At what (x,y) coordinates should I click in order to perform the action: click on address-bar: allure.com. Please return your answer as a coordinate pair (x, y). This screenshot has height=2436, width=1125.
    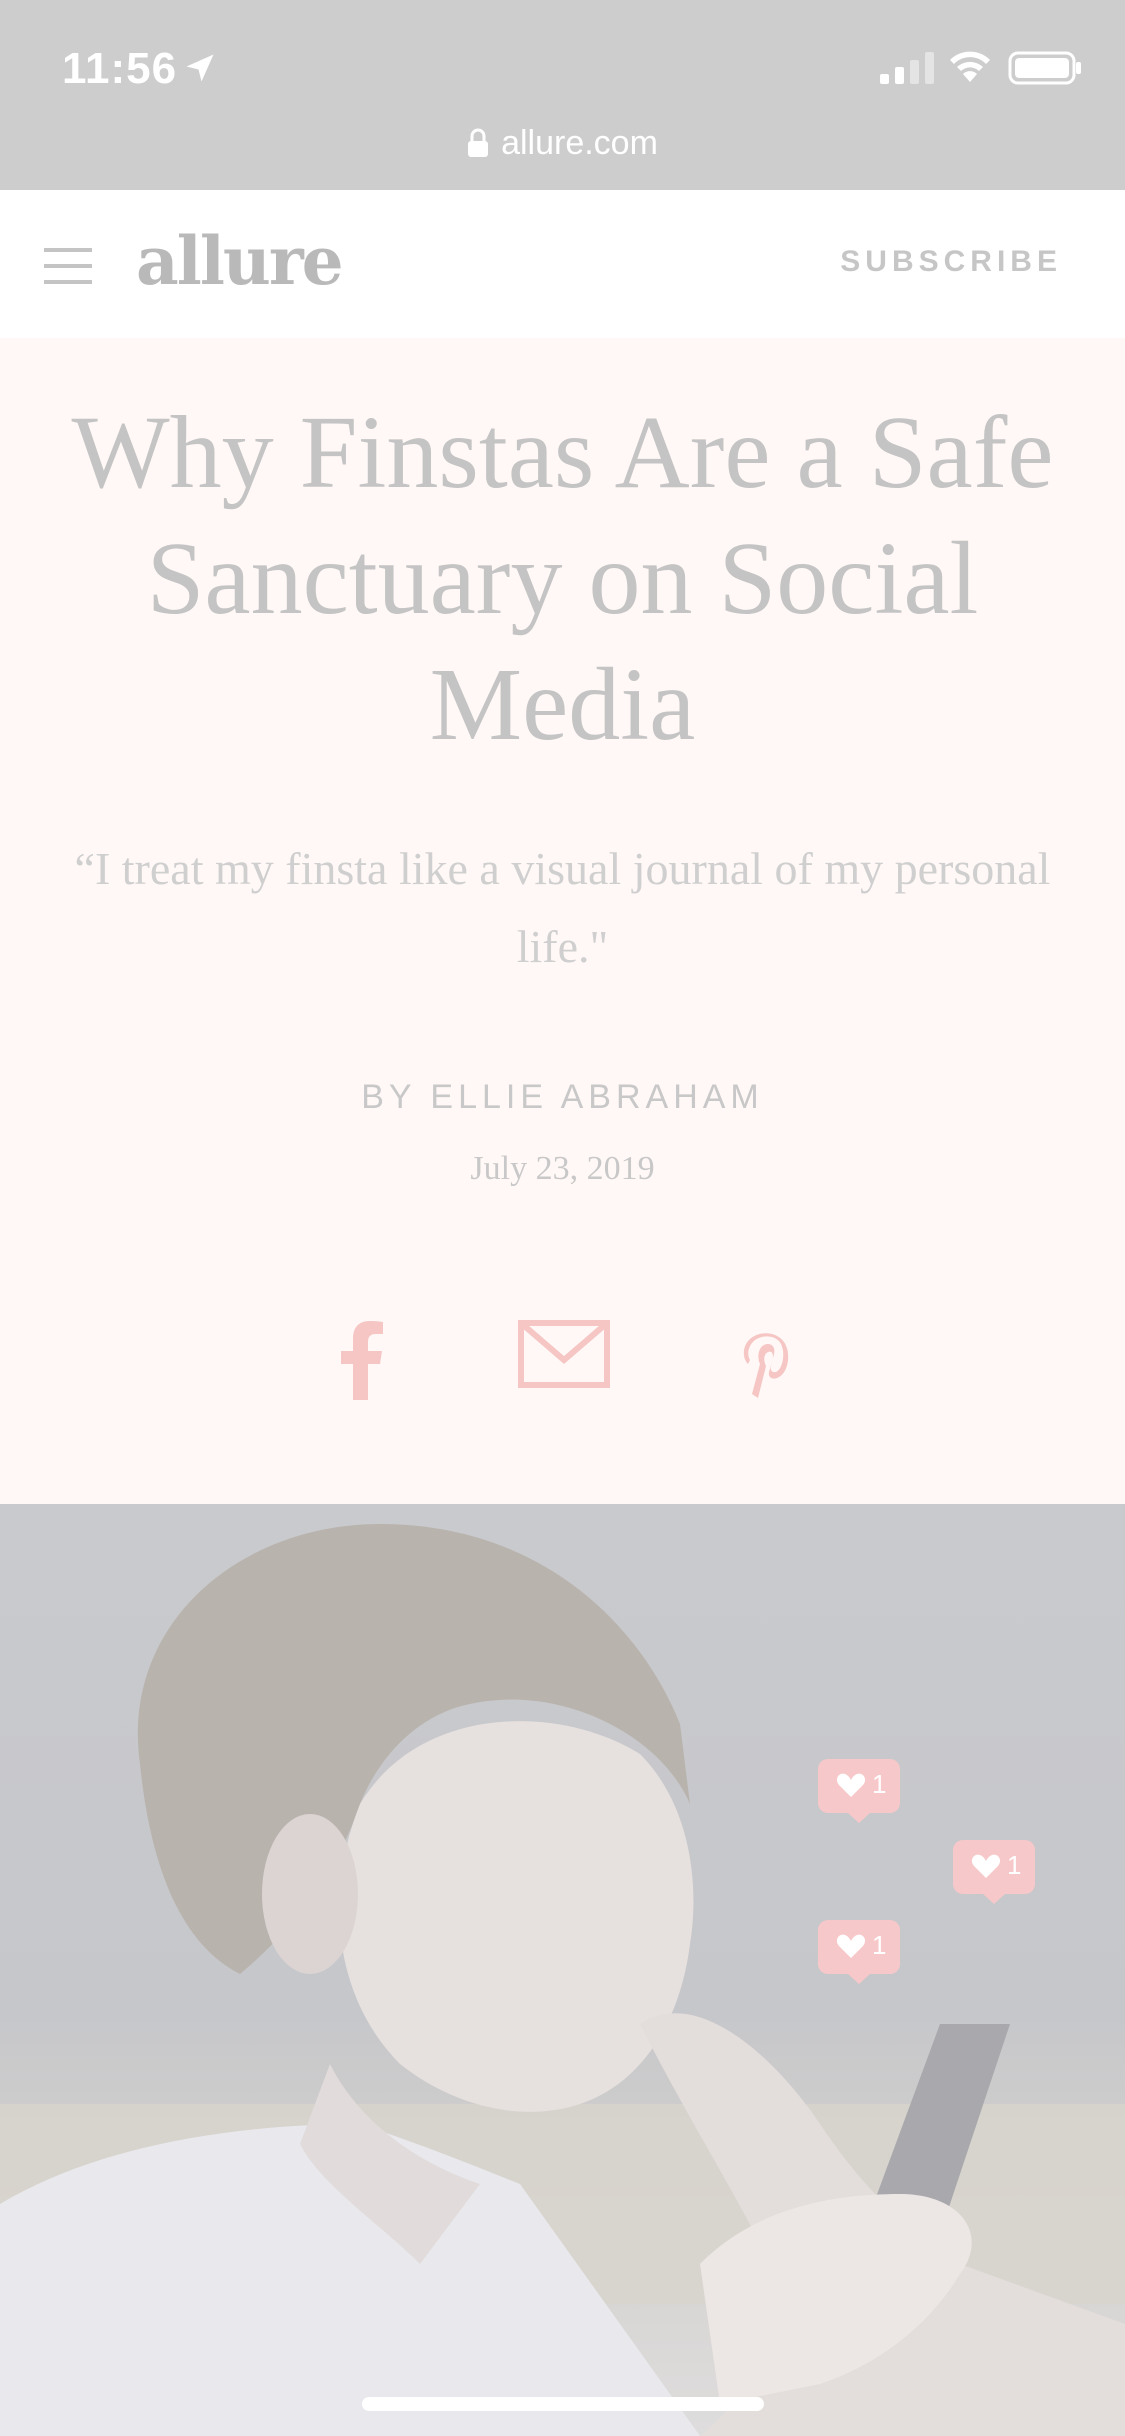
    Looking at the image, I should click on (562, 143).